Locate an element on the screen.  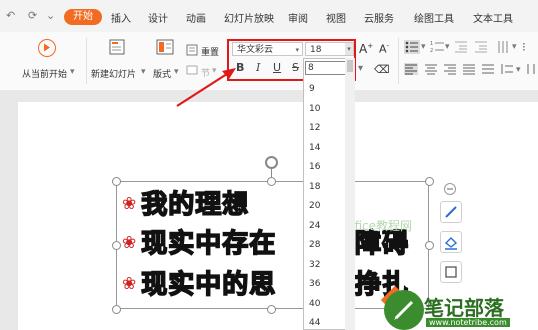
bullet-list-icon is located at coordinates (412, 47).